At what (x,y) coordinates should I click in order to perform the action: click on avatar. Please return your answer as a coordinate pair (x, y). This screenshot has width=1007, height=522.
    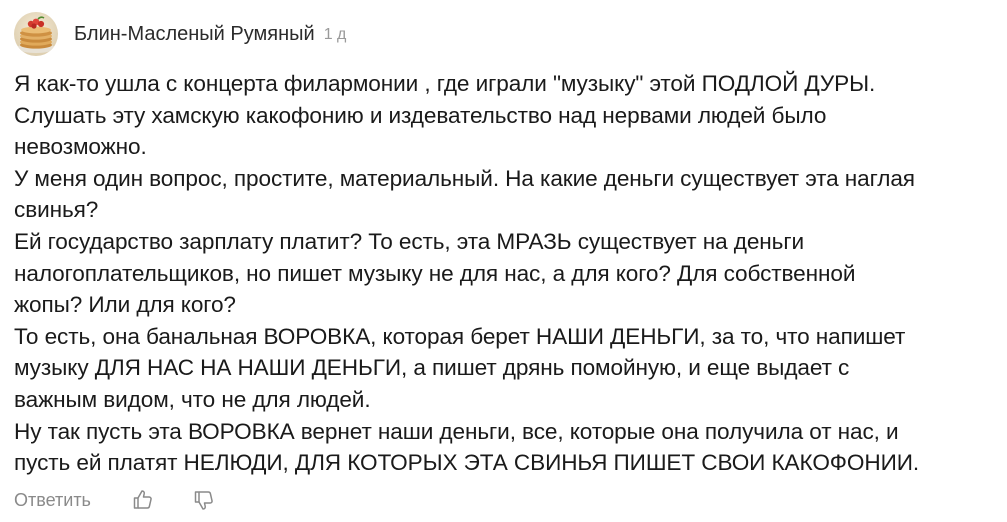
    Looking at the image, I should click on (36, 34).